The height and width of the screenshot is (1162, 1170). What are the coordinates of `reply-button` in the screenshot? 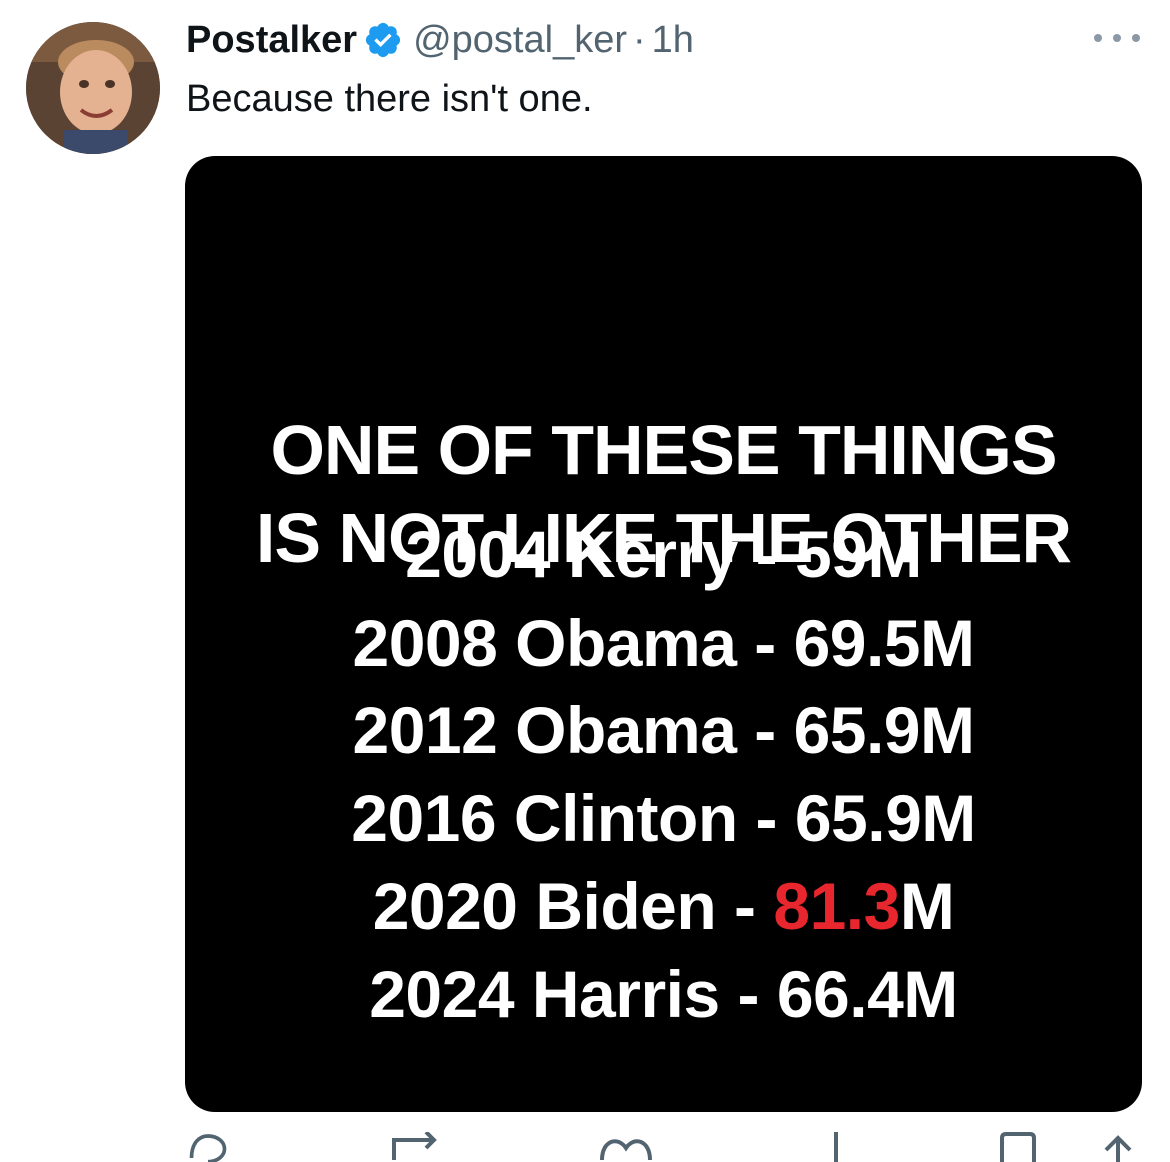 It's located at (208, 1147).